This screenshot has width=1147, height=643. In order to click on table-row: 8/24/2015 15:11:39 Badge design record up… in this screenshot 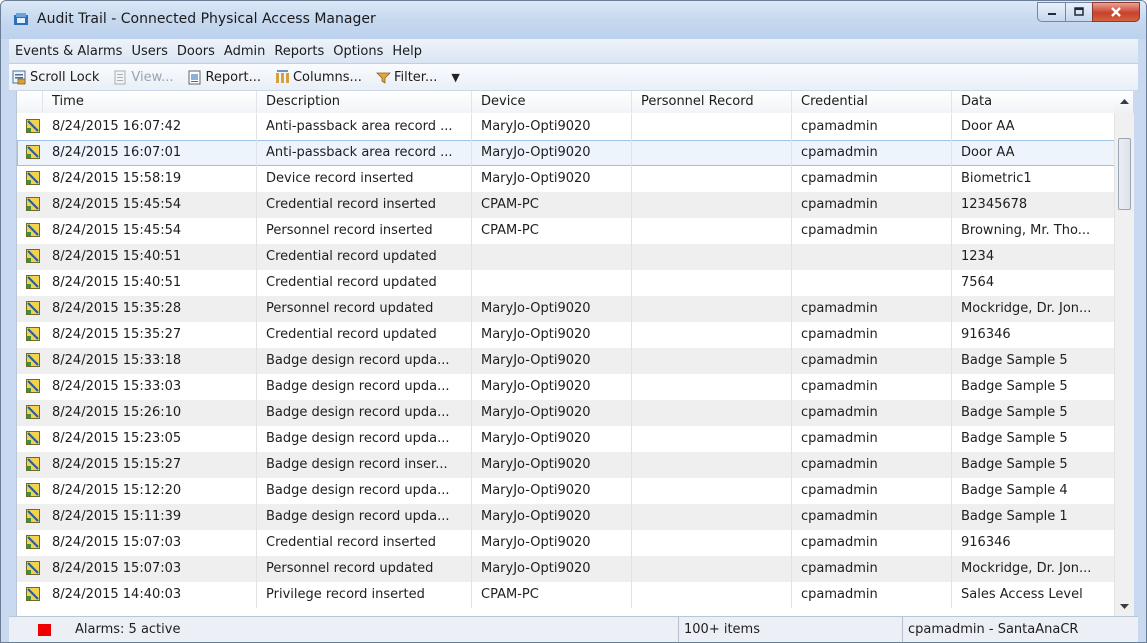, I will do `click(566, 517)`.